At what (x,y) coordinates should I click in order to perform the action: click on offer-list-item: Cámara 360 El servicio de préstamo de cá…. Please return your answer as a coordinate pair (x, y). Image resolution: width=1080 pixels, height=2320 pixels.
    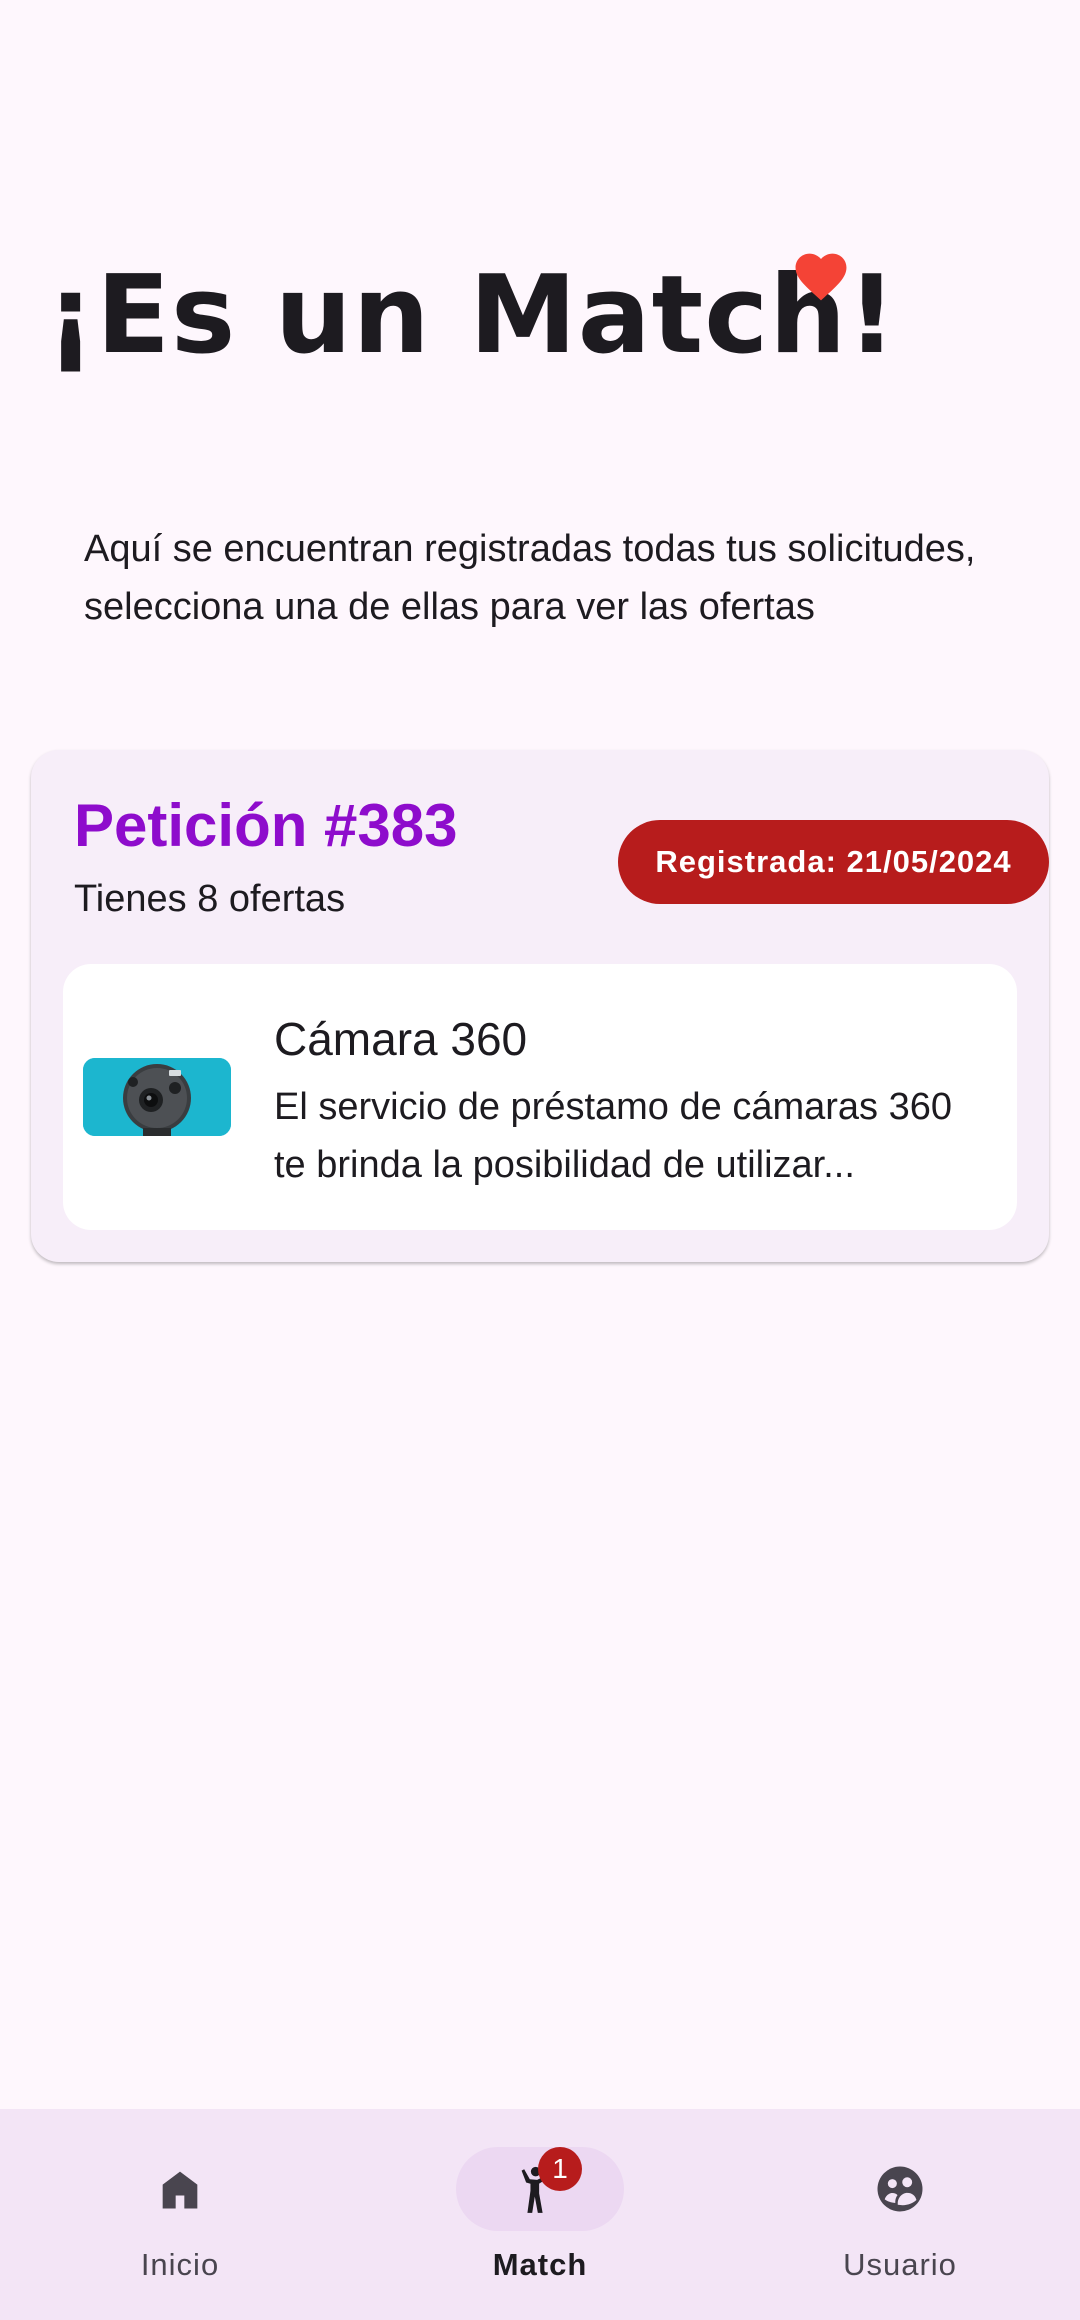
    Looking at the image, I should click on (540, 1097).